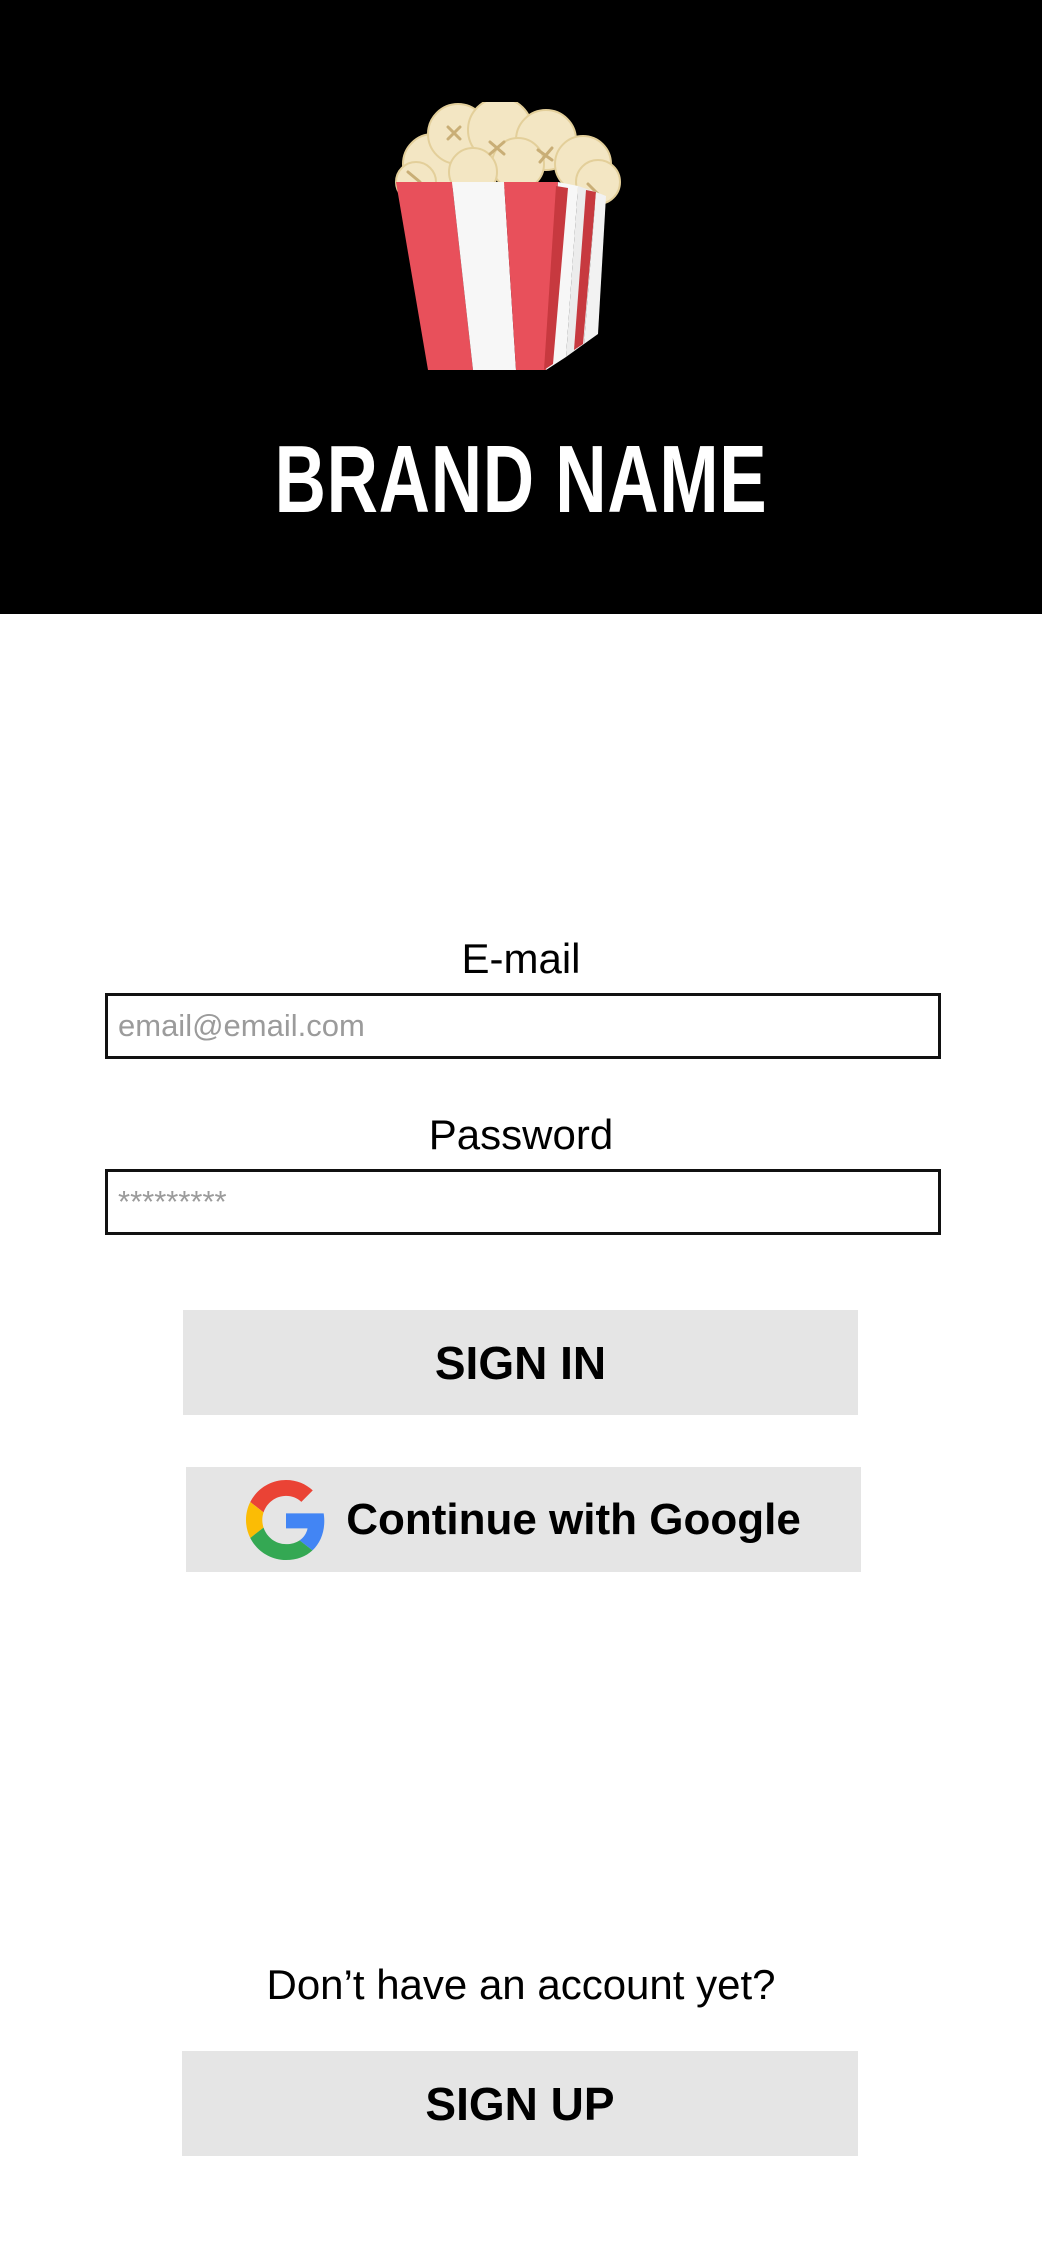 This screenshot has height=2256, width=1042. I want to click on brand-name: BRAND NAME, so click(521, 479).